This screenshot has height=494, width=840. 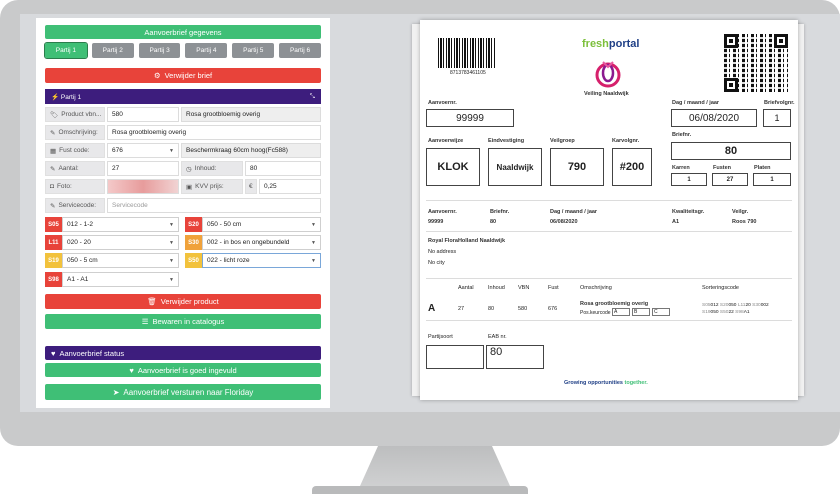 I want to click on delete-letter-label: Verwijder brief, so click(x=188, y=75).